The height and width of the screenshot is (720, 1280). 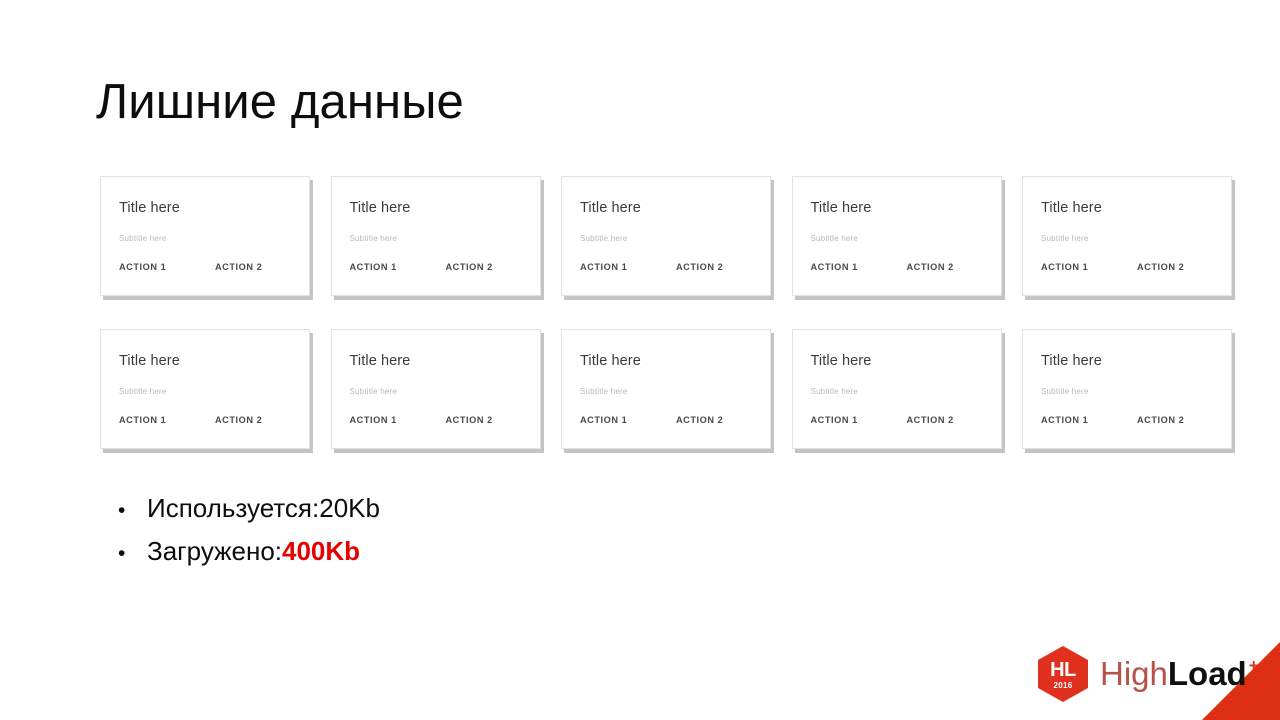 I want to click on logo-wordmark: HighLoad ++, so click(x=1184, y=673).